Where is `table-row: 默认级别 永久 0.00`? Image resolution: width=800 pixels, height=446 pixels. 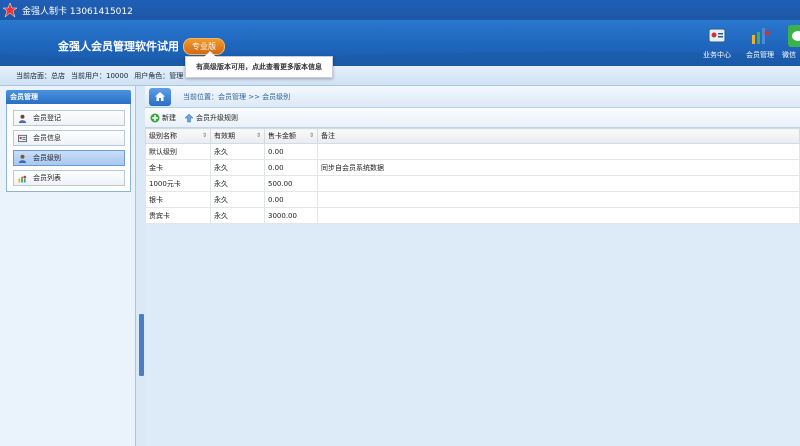 table-row: 默认级别 永久 0.00 is located at coordinates (472, 151).